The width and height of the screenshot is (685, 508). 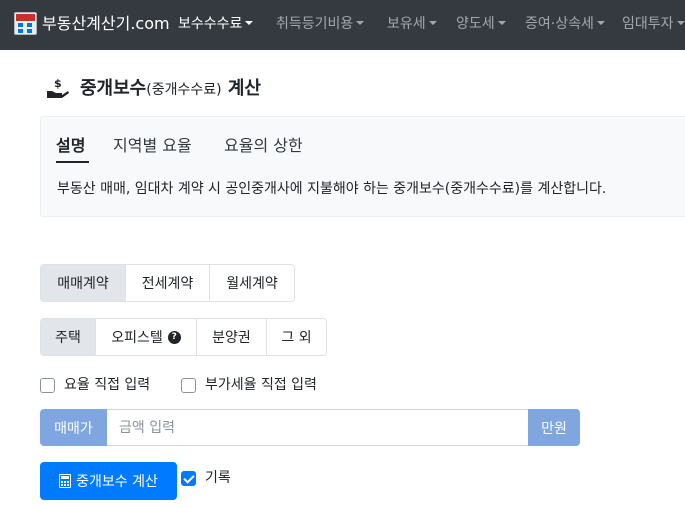 What do you see at coordinates (241, 88) in the screenshot?
I see `page-title-tail: 계산` at bounding box center [241, 88].